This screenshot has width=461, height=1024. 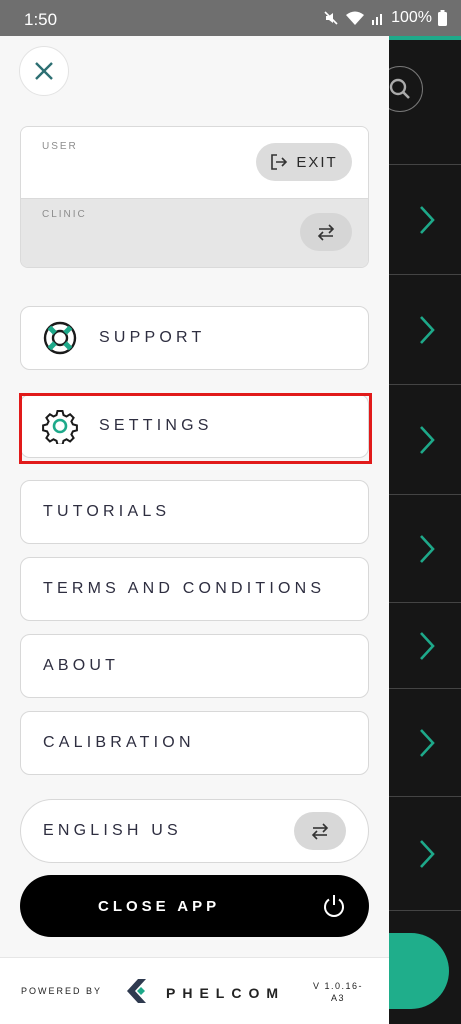 I want to click on menu-item-tutorials: TUTORIALS, so click(x=194, y=512).